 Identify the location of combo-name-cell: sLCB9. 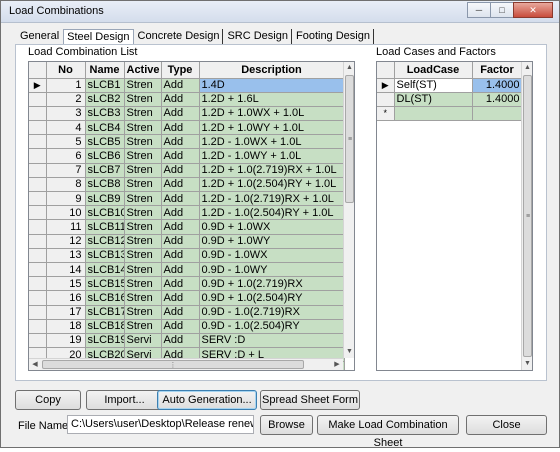
(105, 199).